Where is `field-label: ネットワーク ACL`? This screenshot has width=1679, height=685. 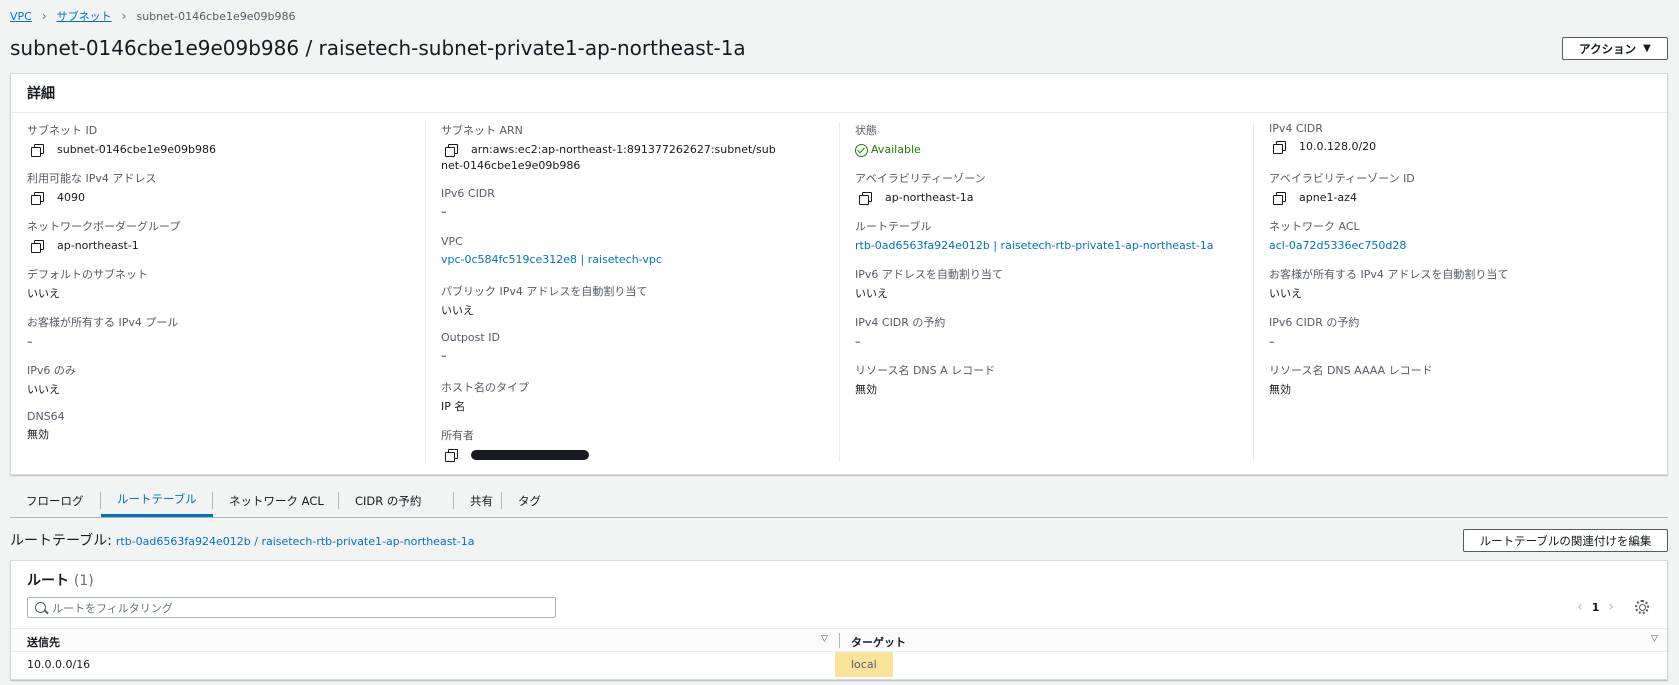 field-label: ネットワーク ACL is located at coordinates (1314, 226).